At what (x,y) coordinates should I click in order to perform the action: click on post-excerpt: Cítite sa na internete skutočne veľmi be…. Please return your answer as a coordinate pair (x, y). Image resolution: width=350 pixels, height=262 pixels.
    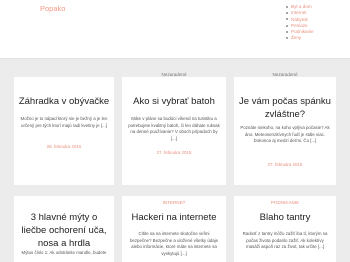
    Looking at the image, I should click on (174, 243).